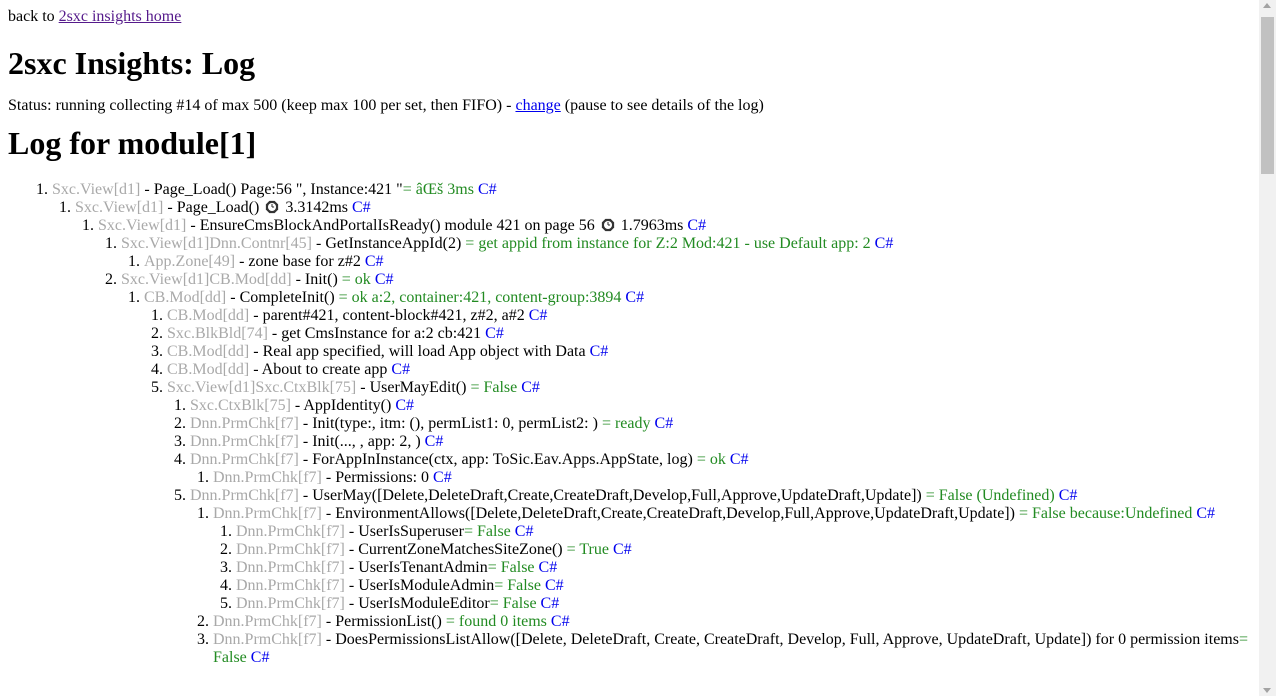  Describe the element at coordinates (633, 17) in the screenshot. I see `back-line: back to 2sxc insights home` at that location.